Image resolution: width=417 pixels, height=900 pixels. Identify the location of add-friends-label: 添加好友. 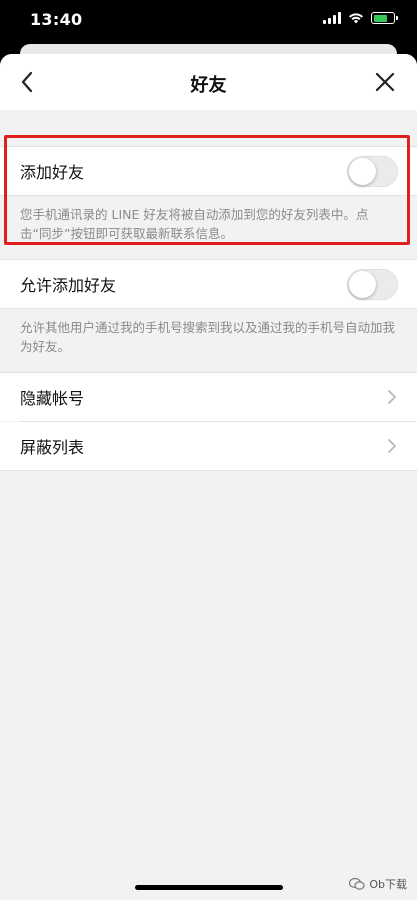
(52, 172).